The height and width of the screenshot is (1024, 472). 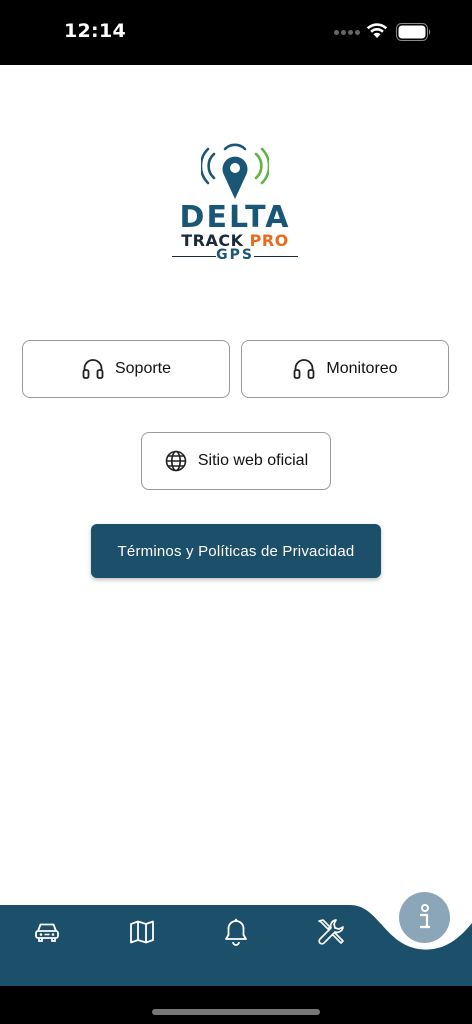 I want to click on nav-tools, so click(x=331, y=932).